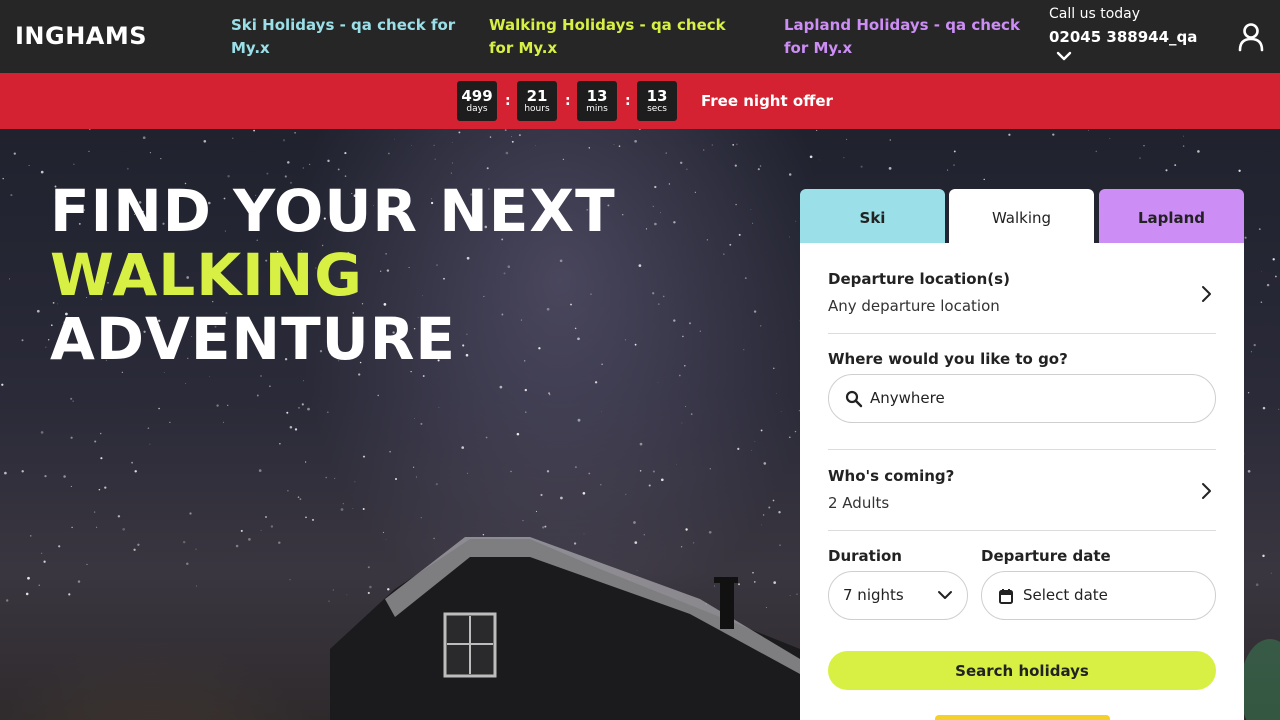 The height and width of the screenshot is (720, 1280). I want to click on countdown-mins: 13 mins, so click(597, 101).